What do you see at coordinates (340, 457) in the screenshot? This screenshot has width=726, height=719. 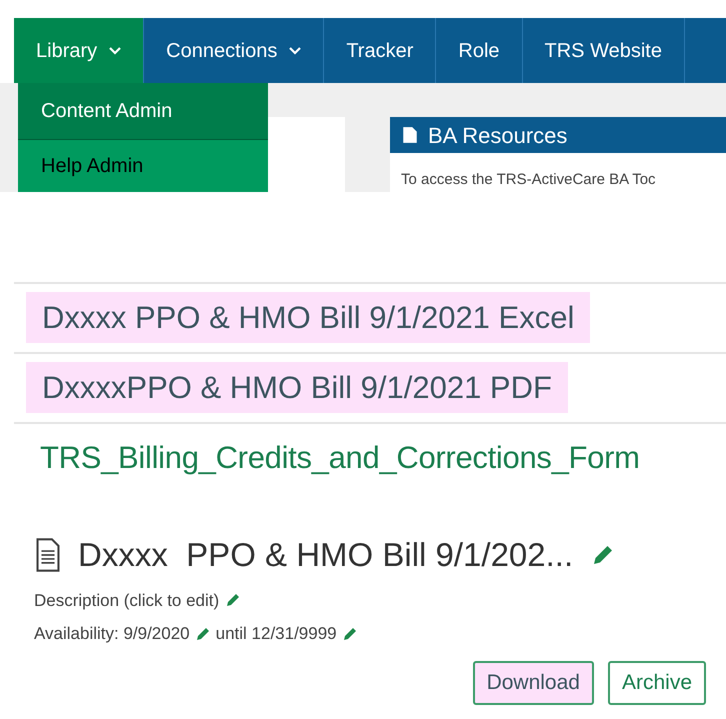 I see `form-link: TRS_Billing_Credits_and_Corrections_Form` at bounding box center [340, 457].